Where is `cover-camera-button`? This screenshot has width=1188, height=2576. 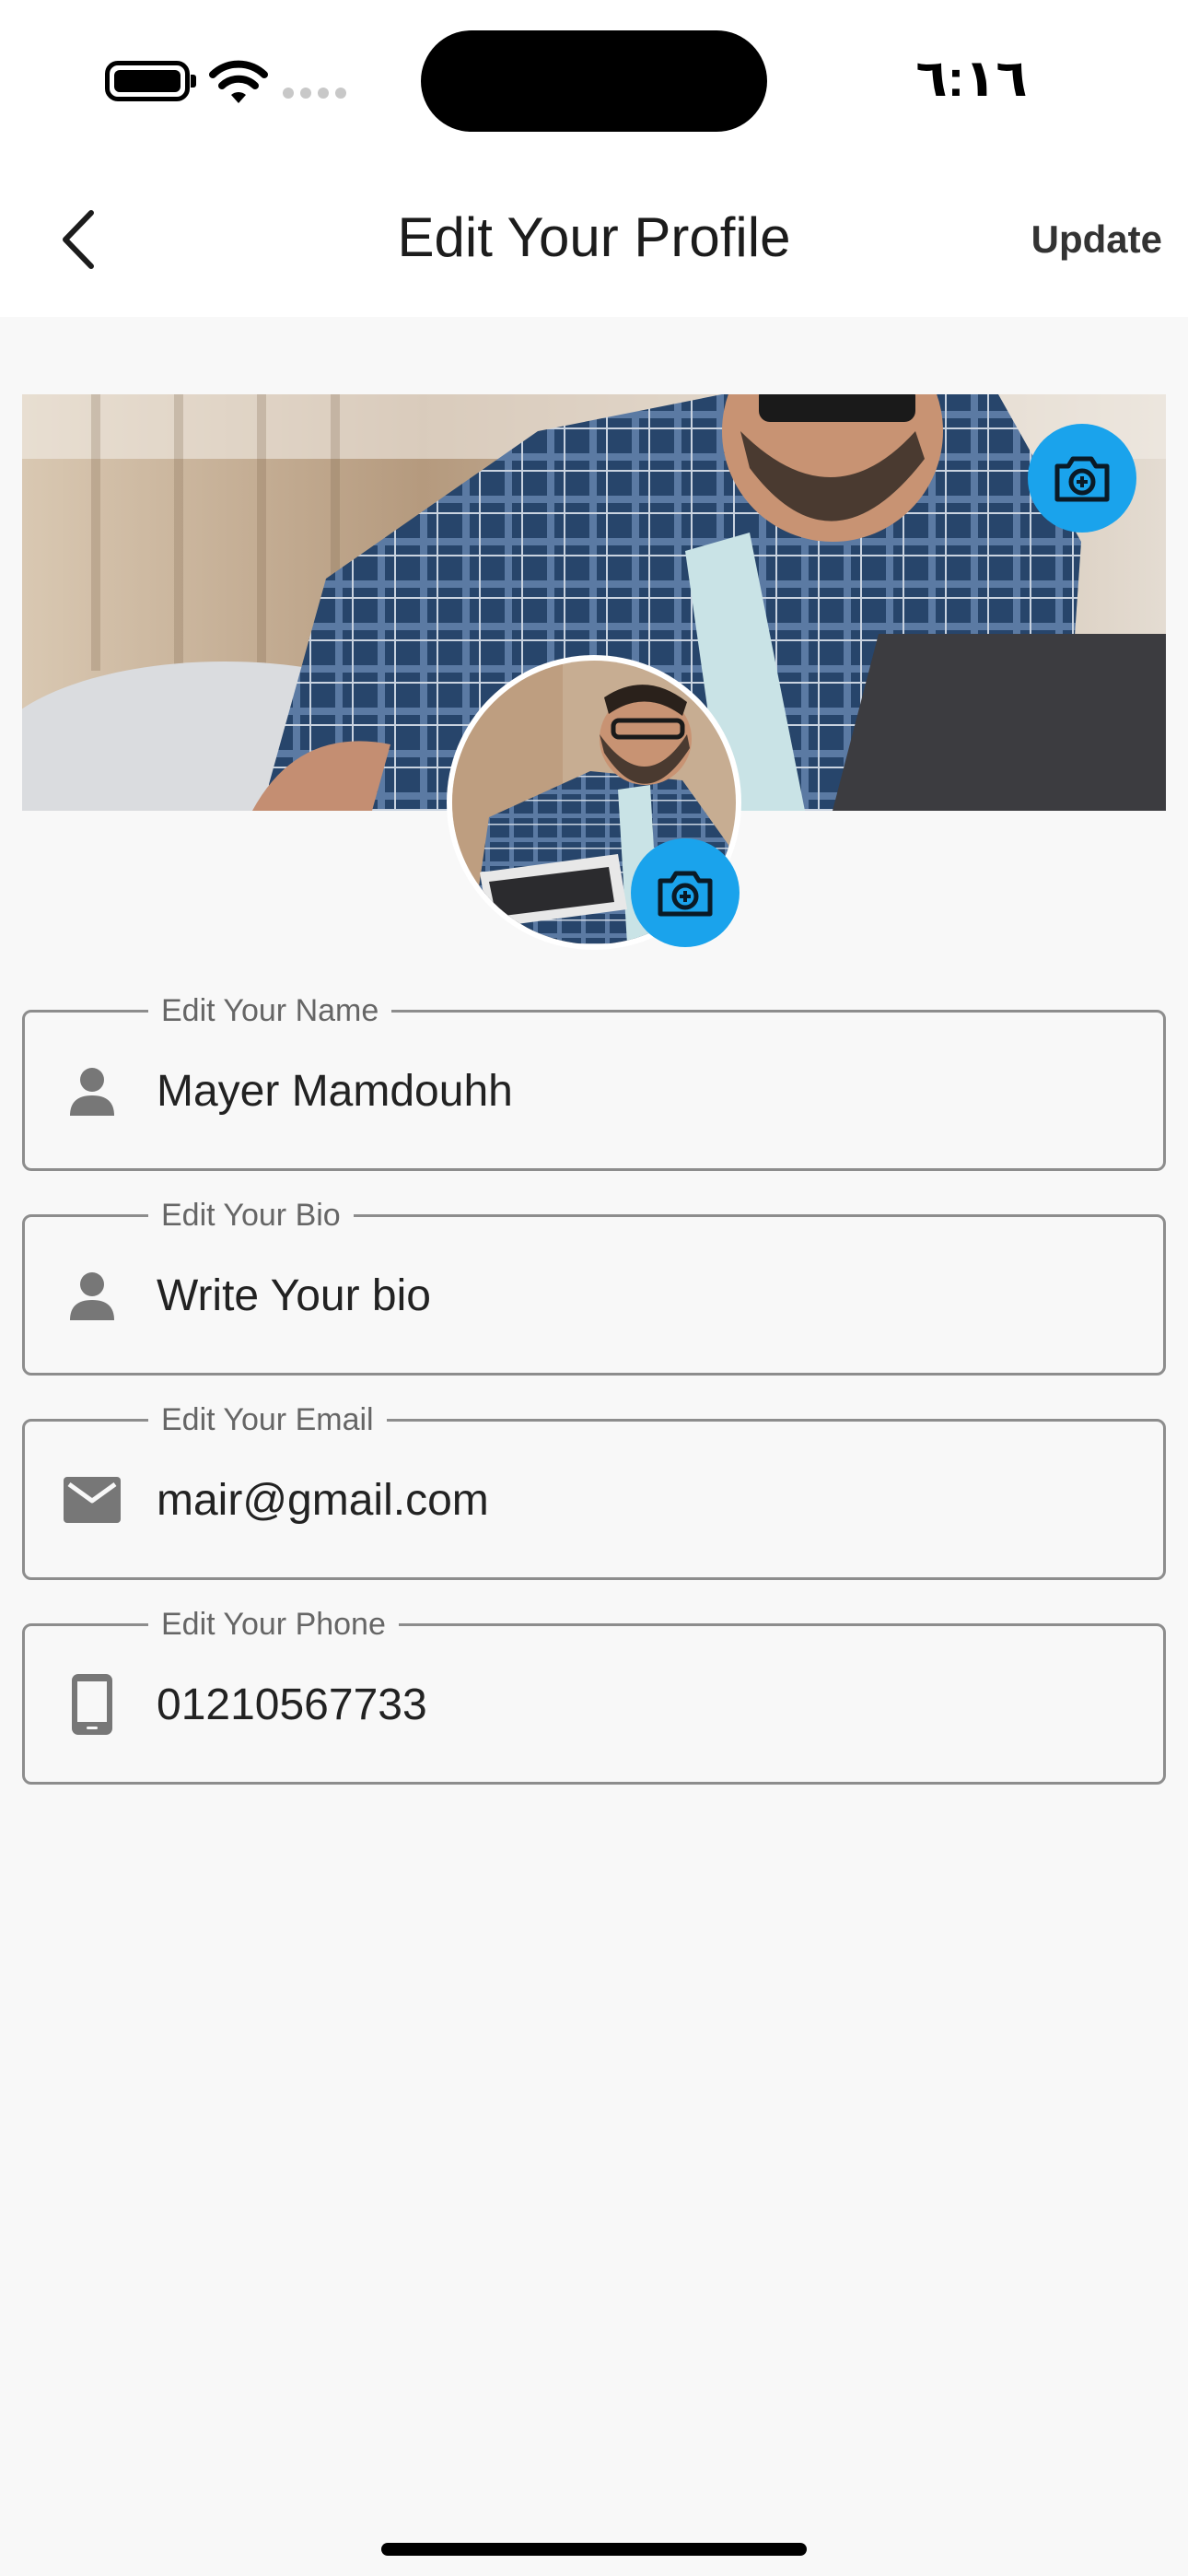 cover-camera-button is located at coordinates (1082, 478).